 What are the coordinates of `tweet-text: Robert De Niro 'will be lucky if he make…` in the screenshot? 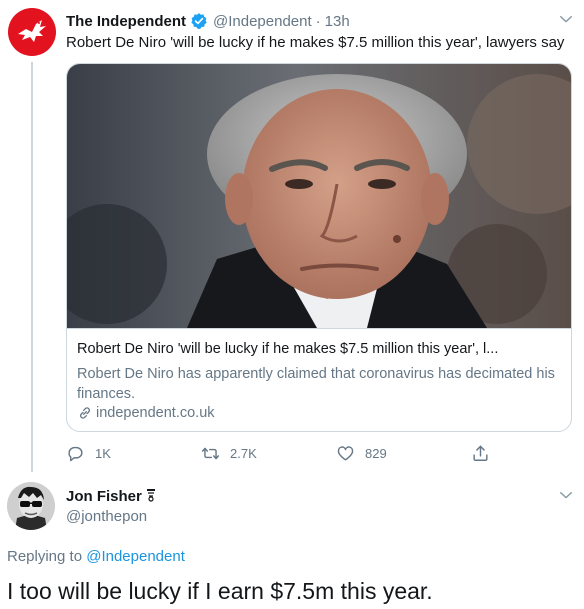 It's located at (315, 42).